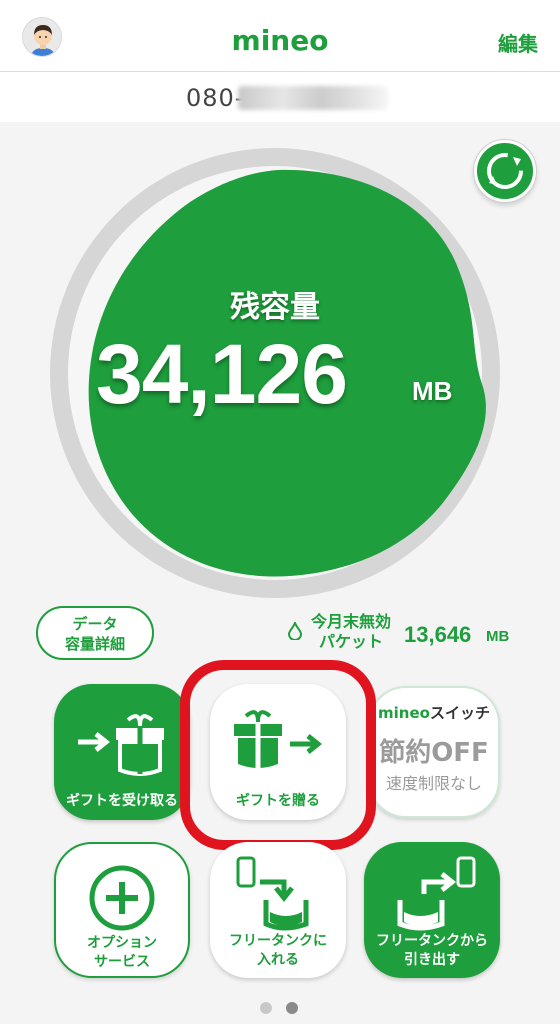  I want to click on mineo-switch-title: mineoスイッチ, so click(434, 712).